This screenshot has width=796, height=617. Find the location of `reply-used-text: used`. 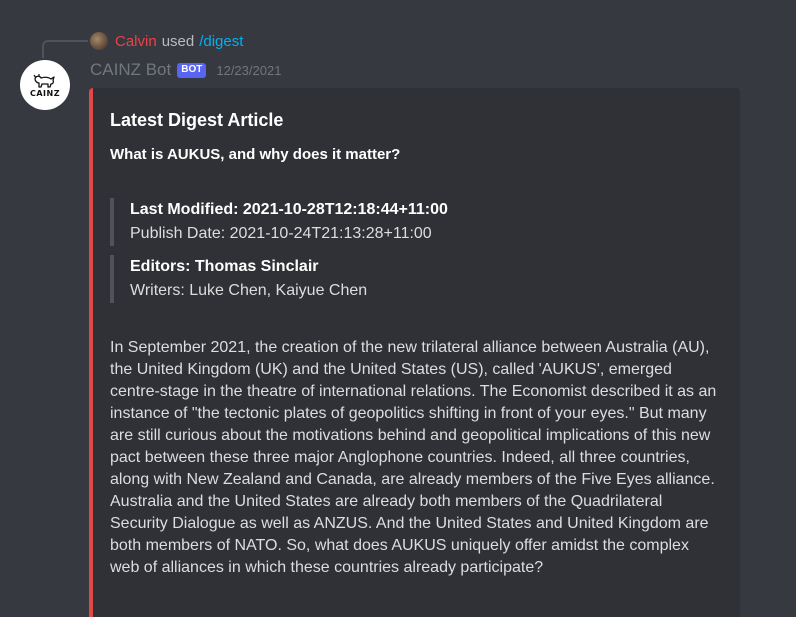

reply-used-text: used is located at coordinates (178, 41).